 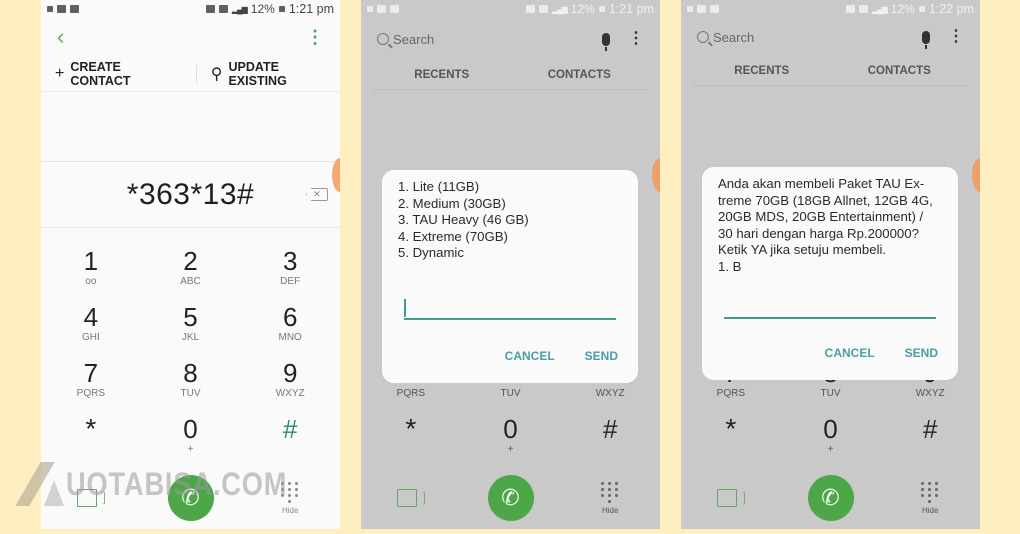 What do you see at coordinates (60, 37) in the screenshot?
I see `back-icon: ‹` at bounding box center [60, 37].